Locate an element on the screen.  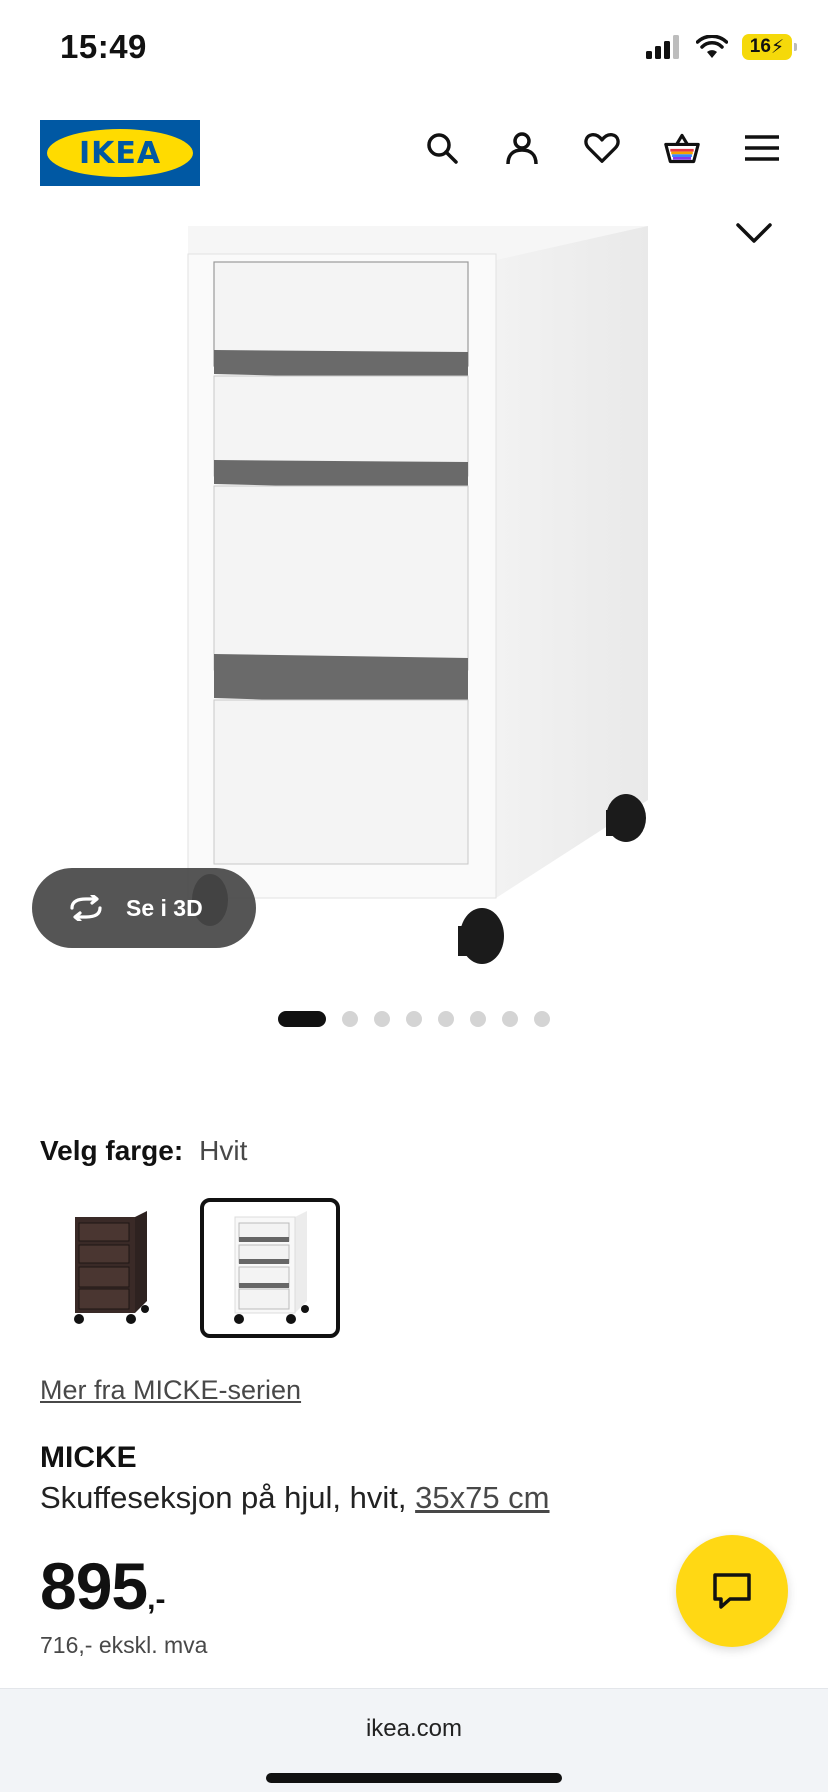
color-label: Velg farge: is located at coordinates (112, 1150).